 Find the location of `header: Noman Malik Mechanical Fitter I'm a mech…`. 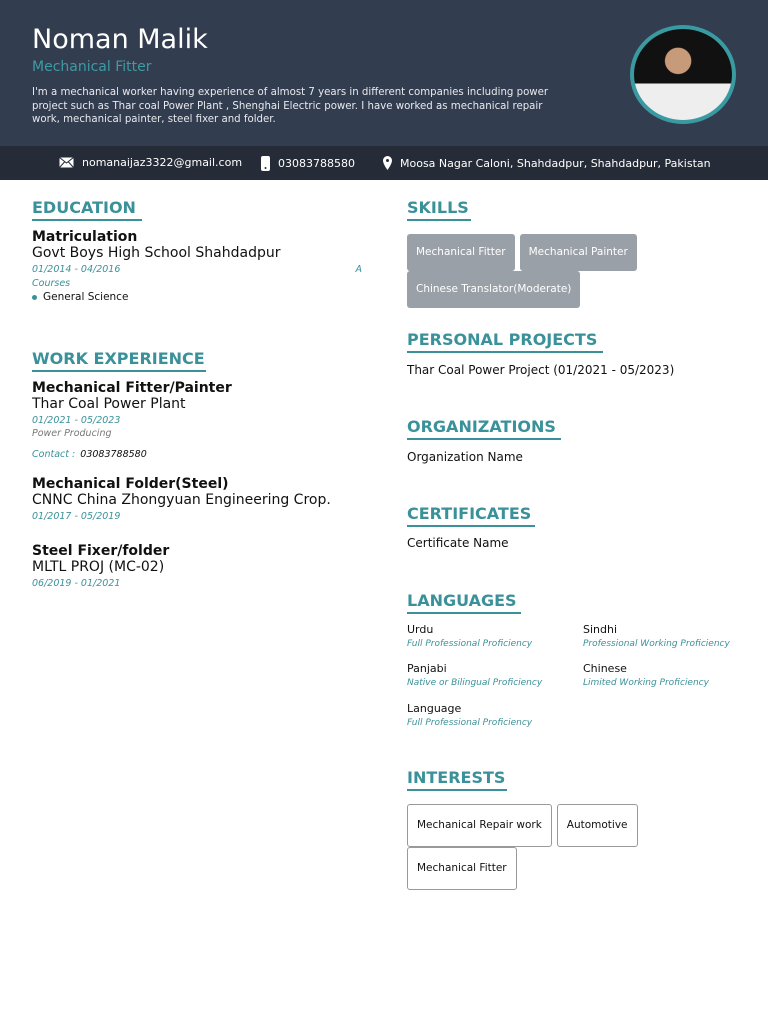

header: Noman Malik Mechanical Fitter I'm a mech… is located at coordinates (384, 73).